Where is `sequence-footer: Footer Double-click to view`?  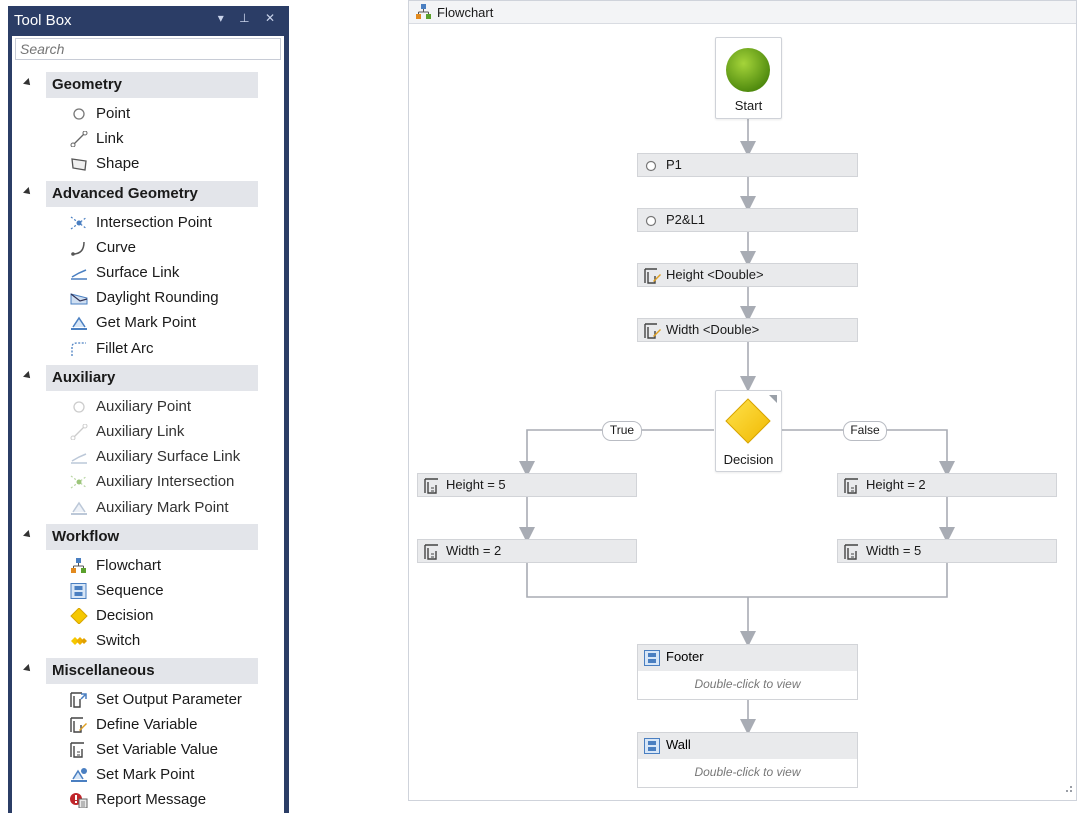 sequence-footer: Footer Double-click to view is located at coordinates (747, 672).